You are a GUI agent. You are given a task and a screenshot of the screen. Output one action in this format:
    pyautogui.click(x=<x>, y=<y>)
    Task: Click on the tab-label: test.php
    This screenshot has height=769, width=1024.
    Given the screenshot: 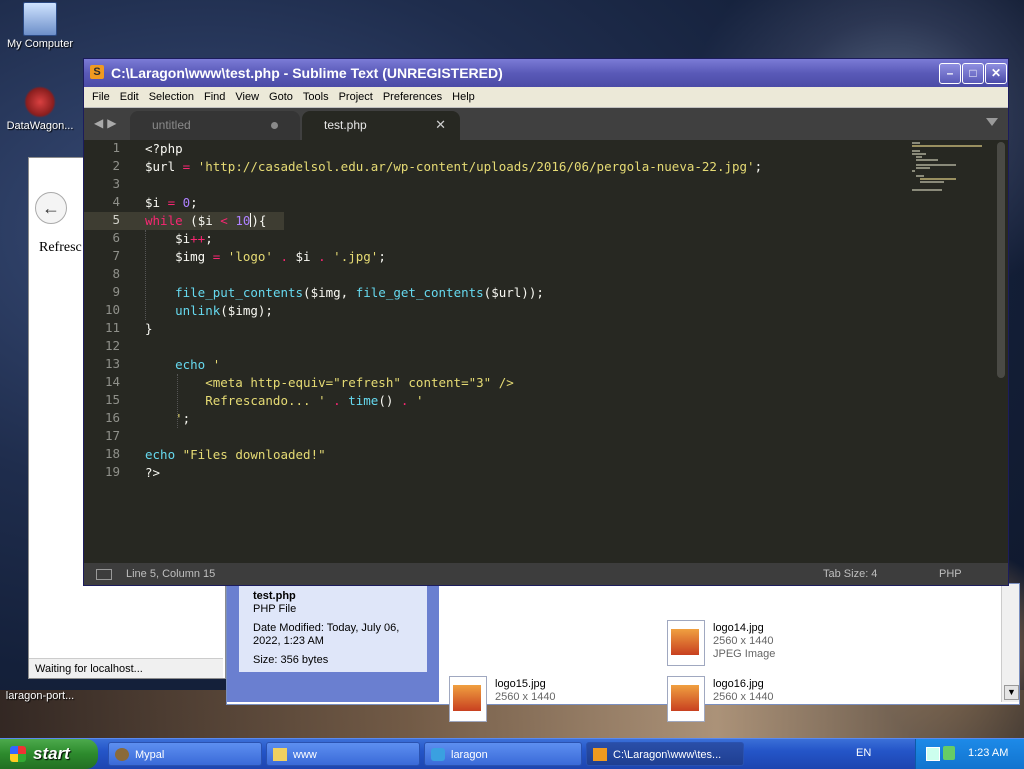 What is the action you would take?
    pyautogui.click(x=345, y=125)
    